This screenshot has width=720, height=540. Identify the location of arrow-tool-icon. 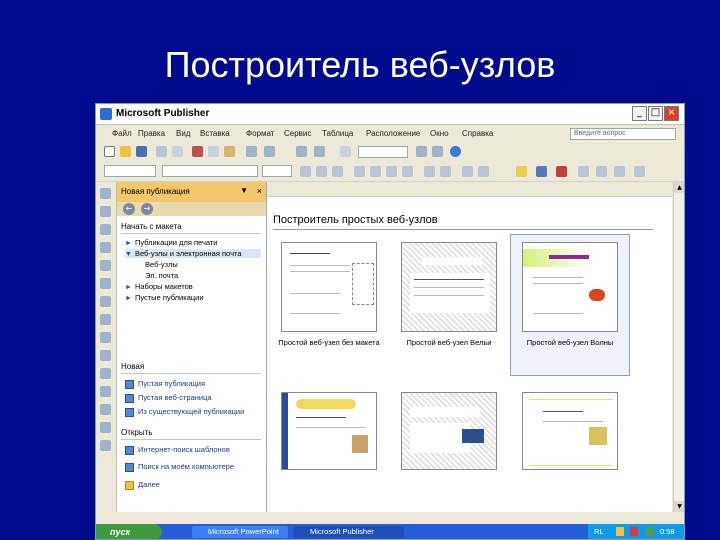
(105, 319).